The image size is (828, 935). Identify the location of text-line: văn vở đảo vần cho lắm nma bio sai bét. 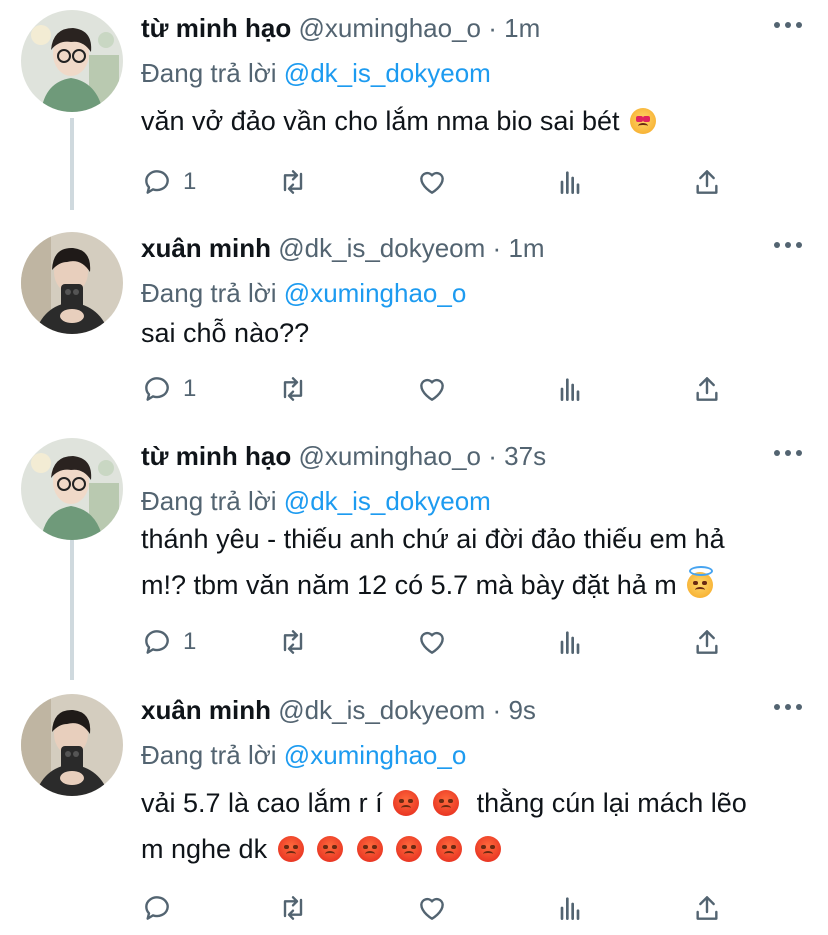
(380, 121).